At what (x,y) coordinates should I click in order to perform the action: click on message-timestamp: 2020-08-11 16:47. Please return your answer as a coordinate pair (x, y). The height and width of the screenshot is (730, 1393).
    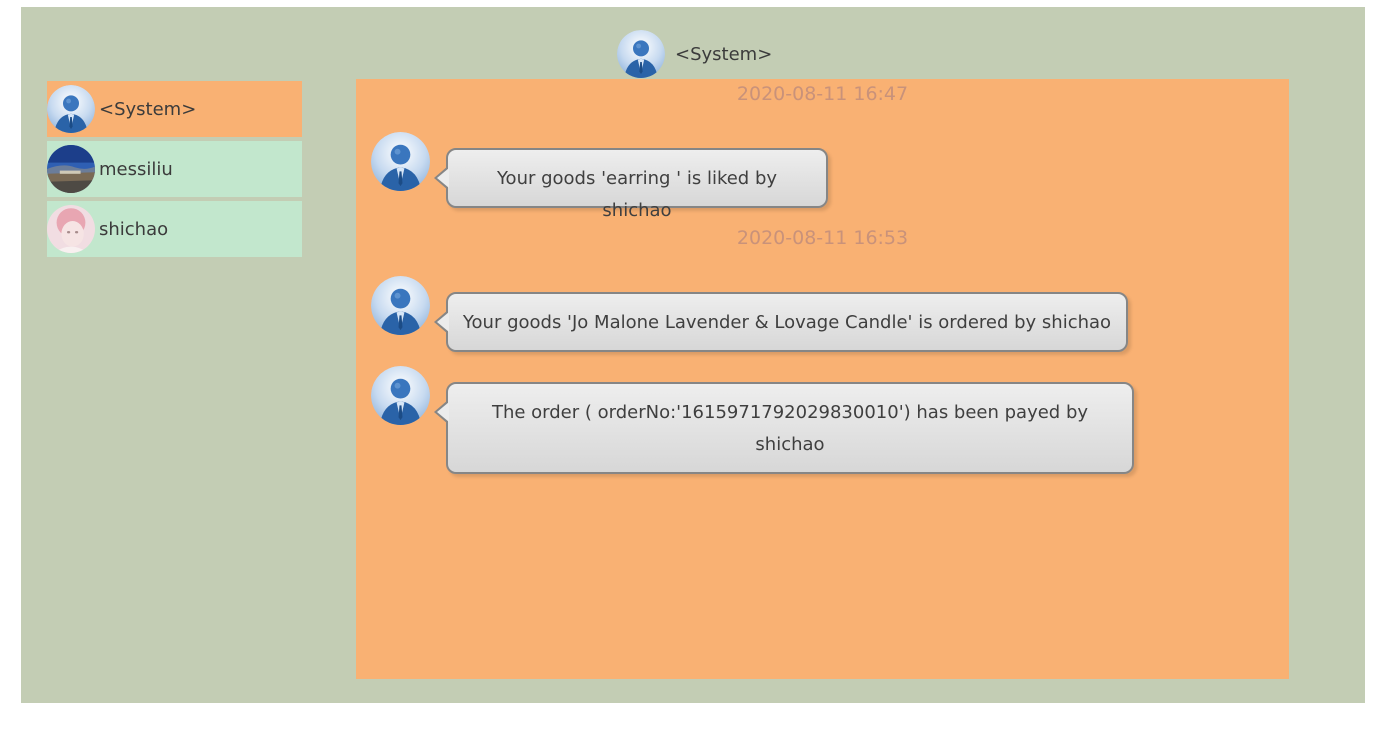
    Looking at the image, I should click on (822, 94).